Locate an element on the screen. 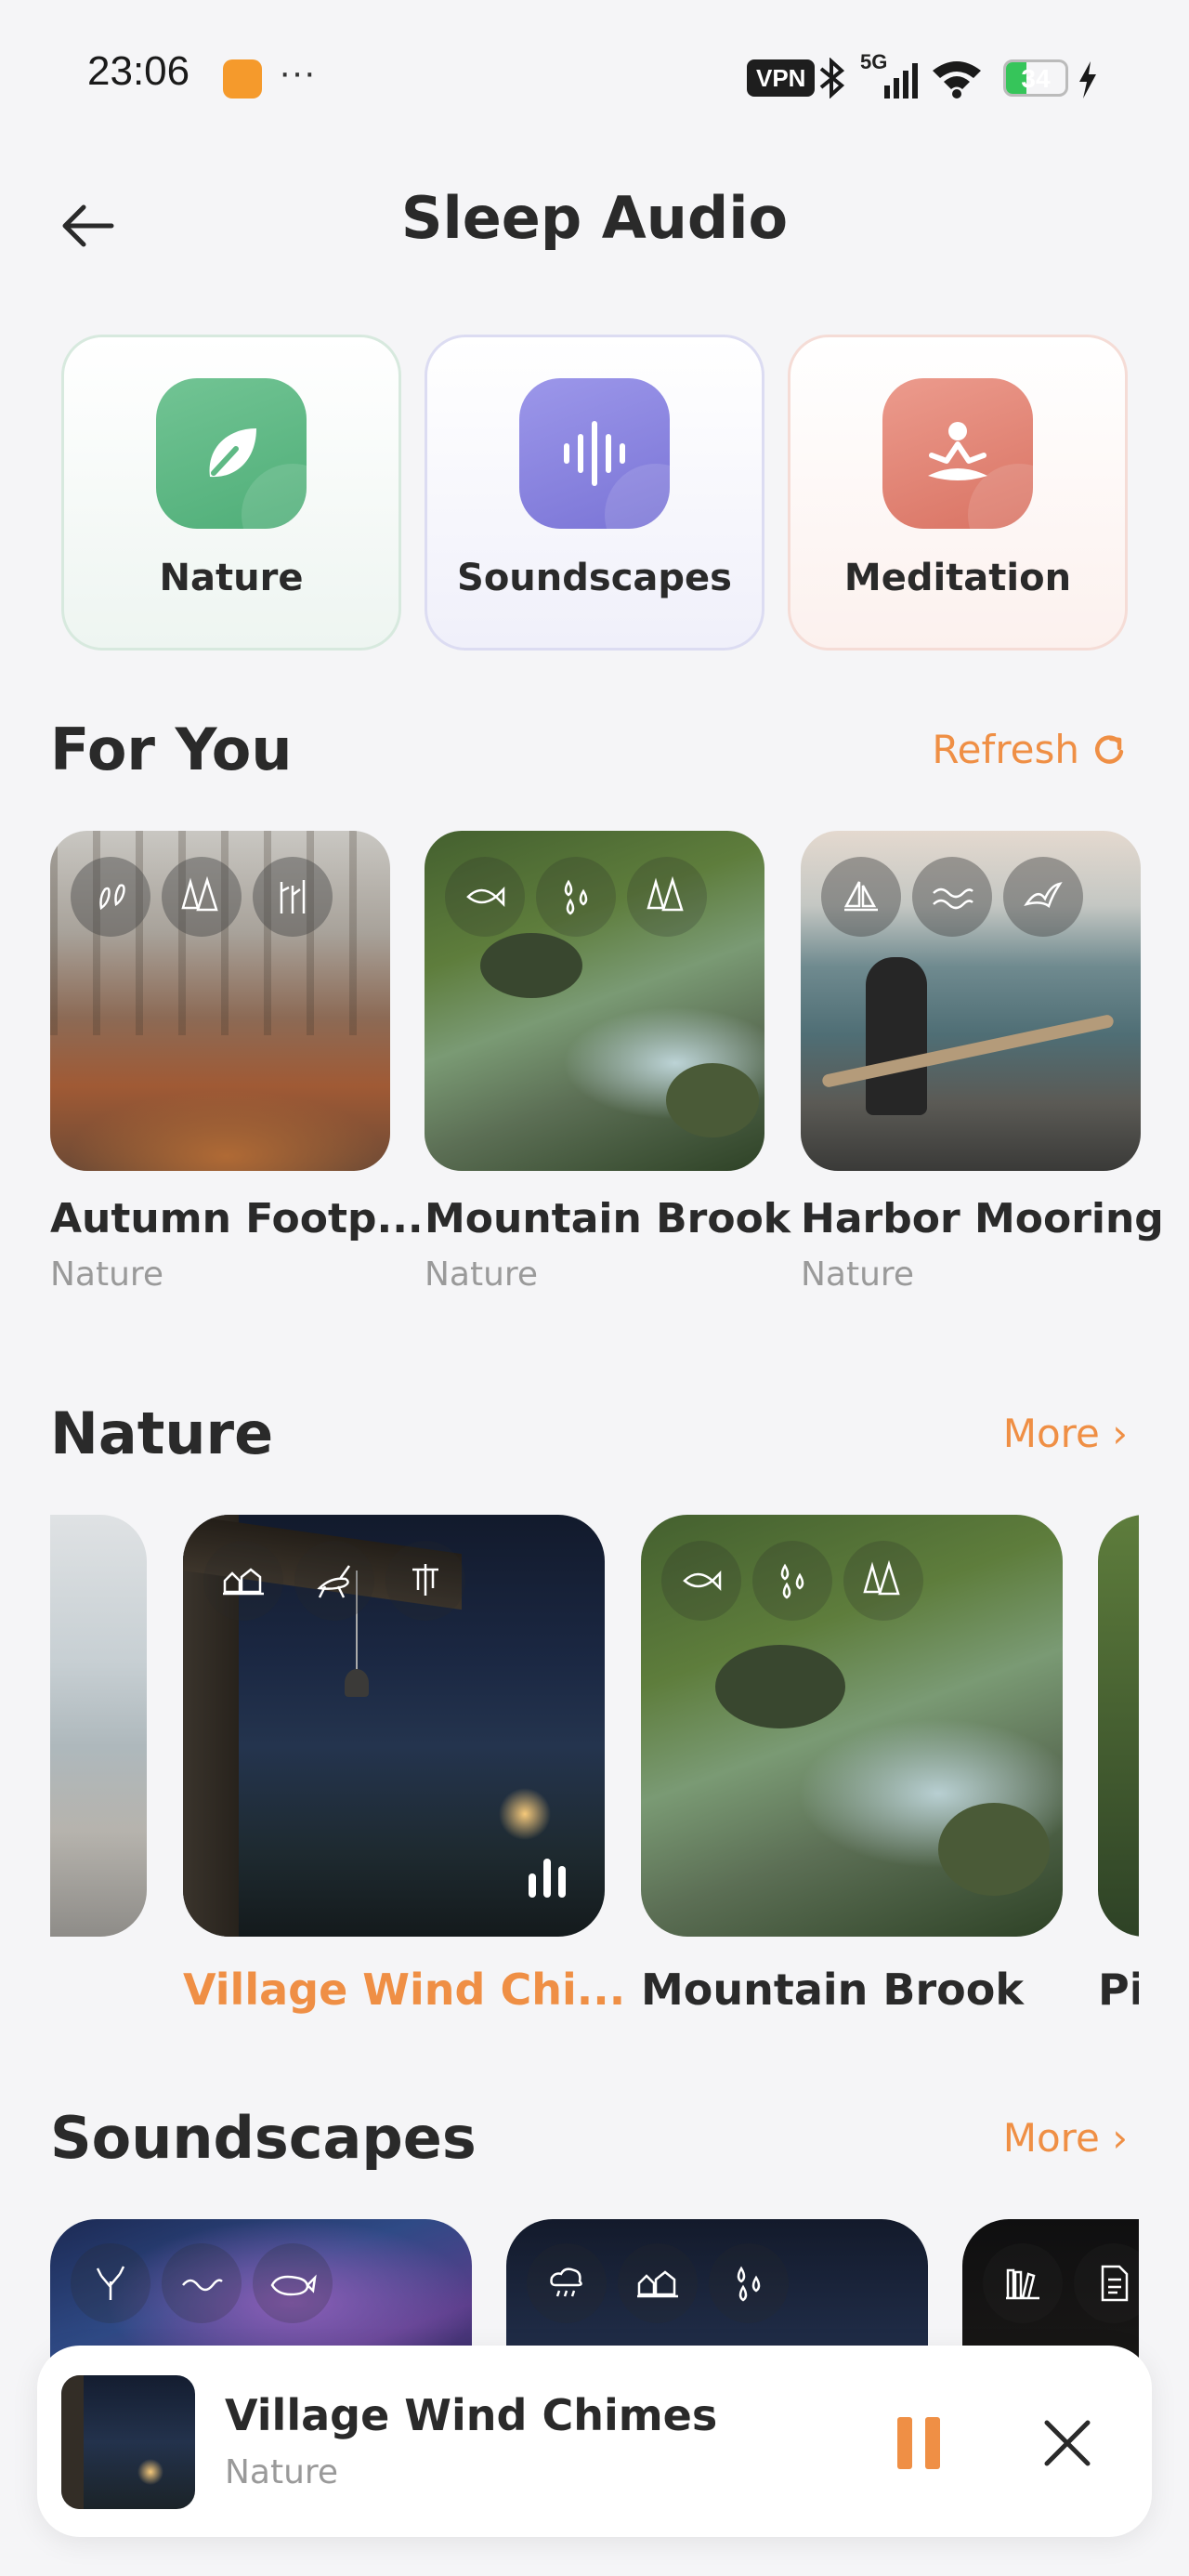 The height and width of the screenshot is (2576, 1189). soundscapes-more-button: More › is located at coordinates (1065, 2138).